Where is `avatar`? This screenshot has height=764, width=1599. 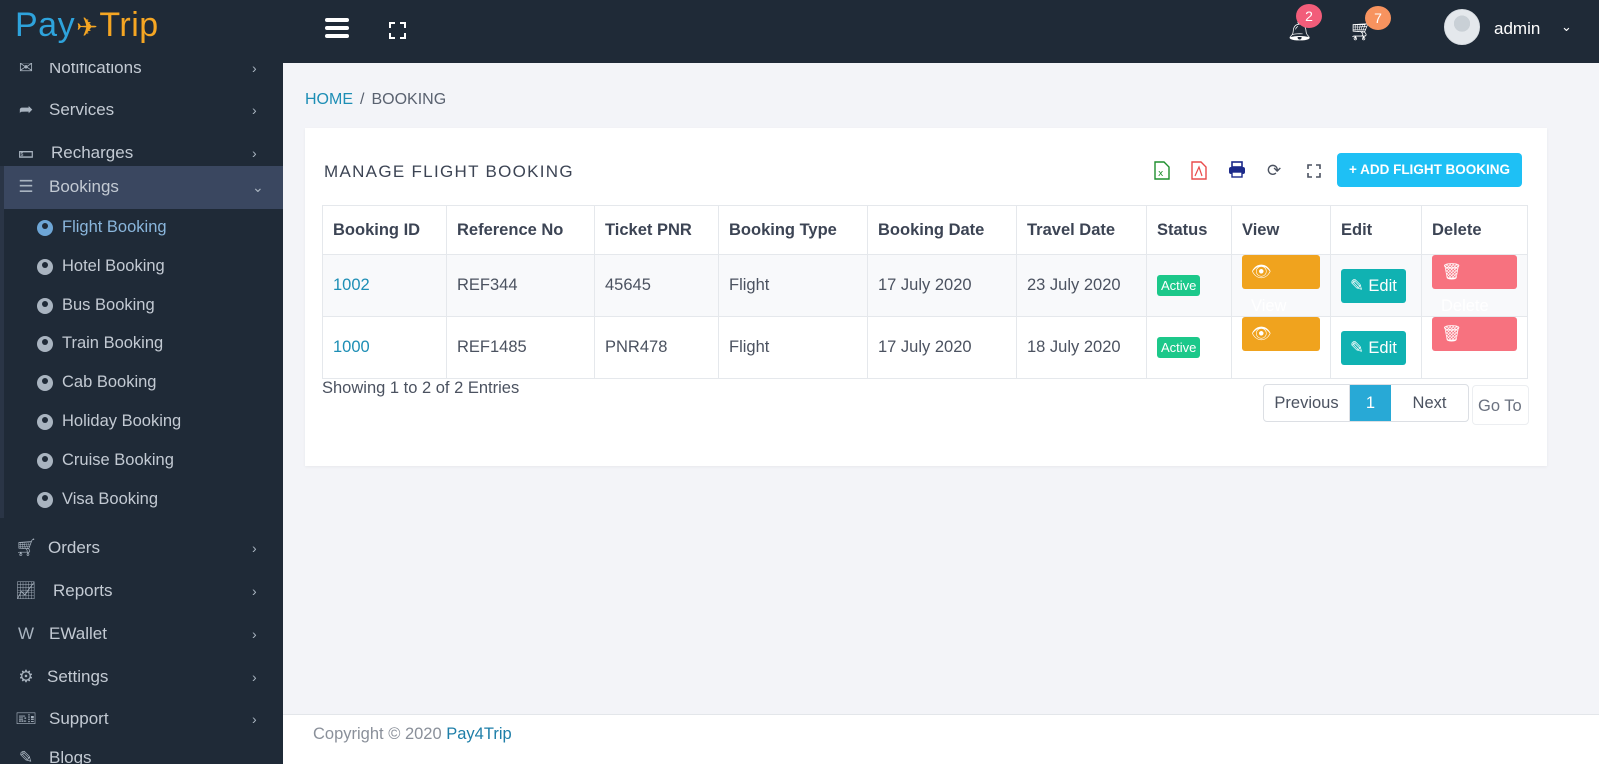
avatar is located at coordinates (1462, 27).